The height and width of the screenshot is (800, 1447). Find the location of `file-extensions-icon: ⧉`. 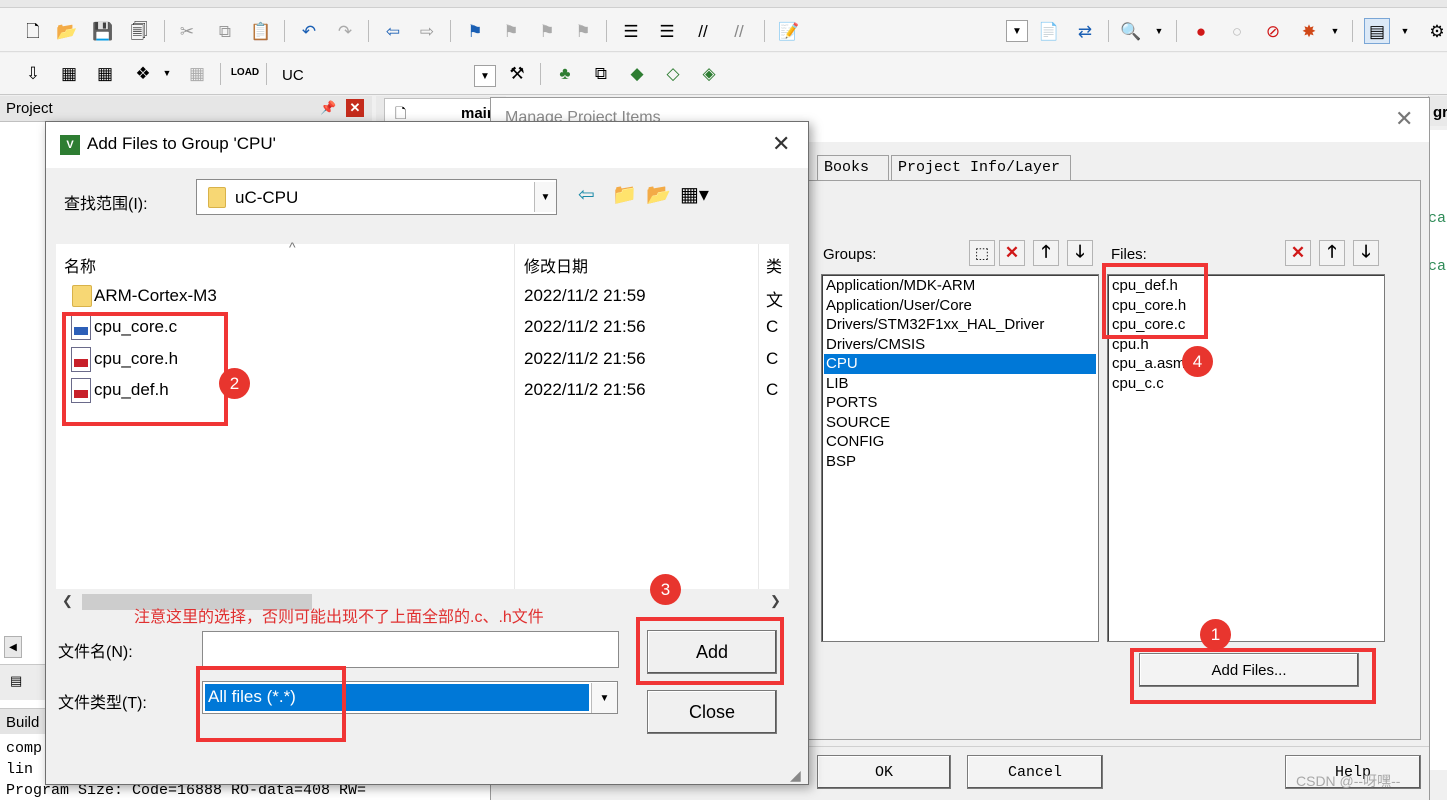

file-extensions-icon: ⧉ is located at coordinates (601, 73).